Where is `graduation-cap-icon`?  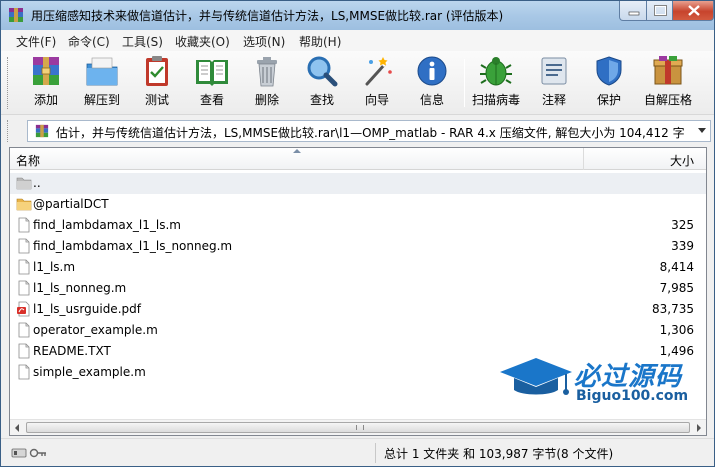 graduation-cap-icon is located at coordinates (536, 376).